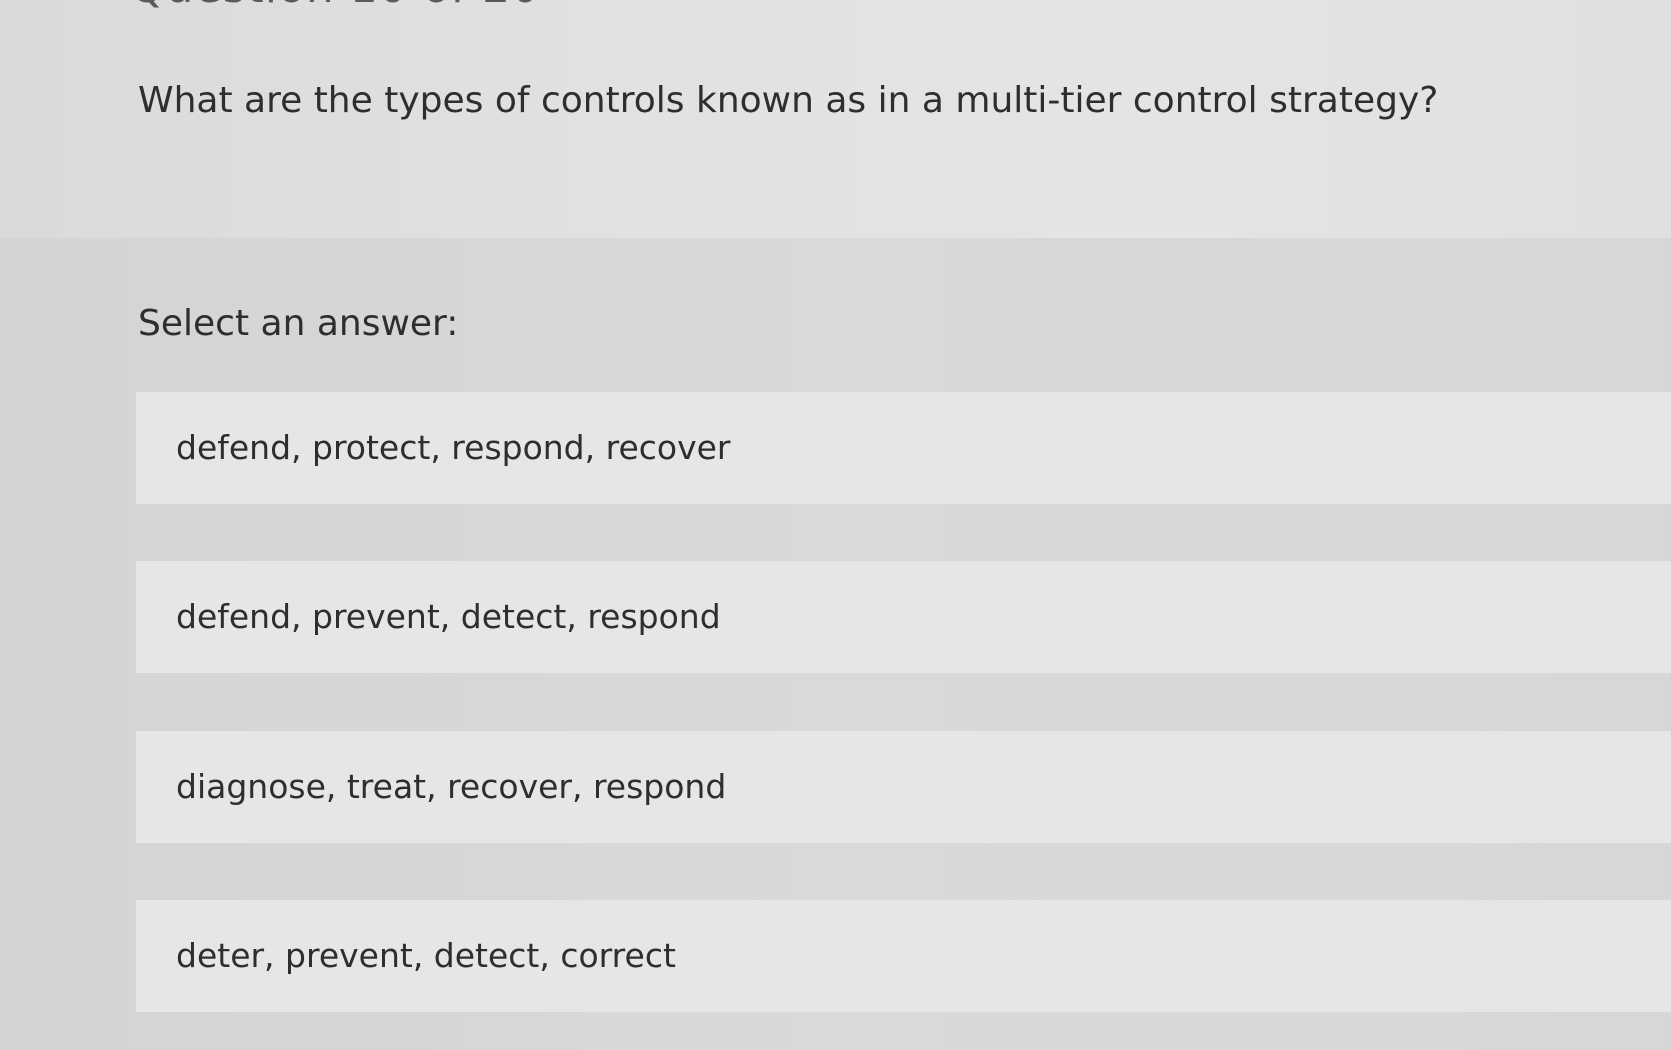 Image resolution: width=1671 pixels, height=1050 pixels. I want to click on answer-option-label: defend, prevent, detect, respond, so click(448, 616).